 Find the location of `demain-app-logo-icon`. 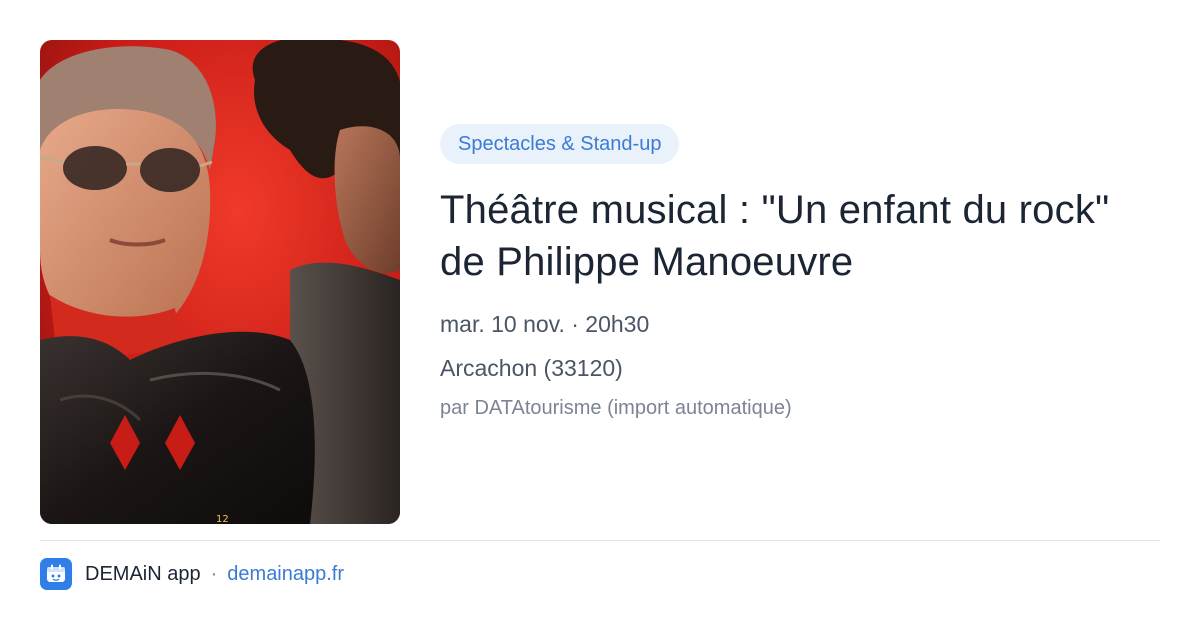

demain-app-logo-icon is located at coordinates (56, 574).